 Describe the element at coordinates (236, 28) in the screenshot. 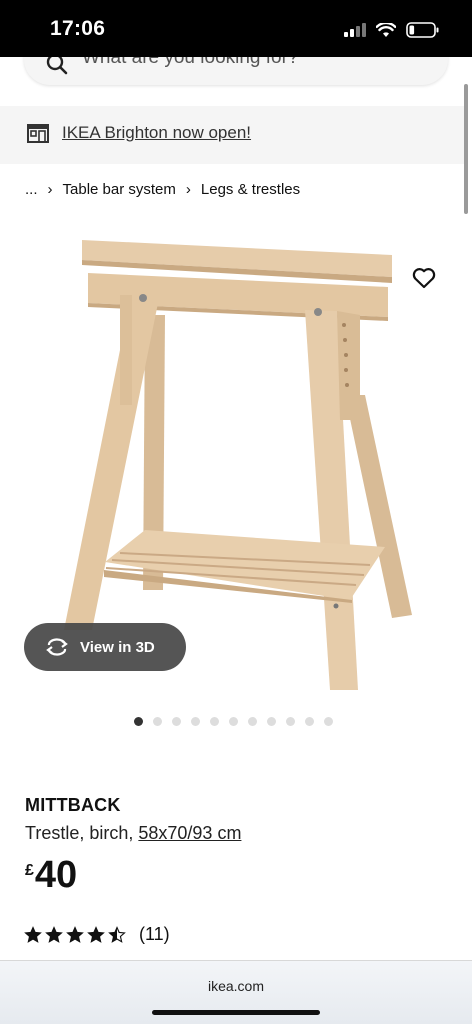

I see `status-bar: 17:06` at that location.